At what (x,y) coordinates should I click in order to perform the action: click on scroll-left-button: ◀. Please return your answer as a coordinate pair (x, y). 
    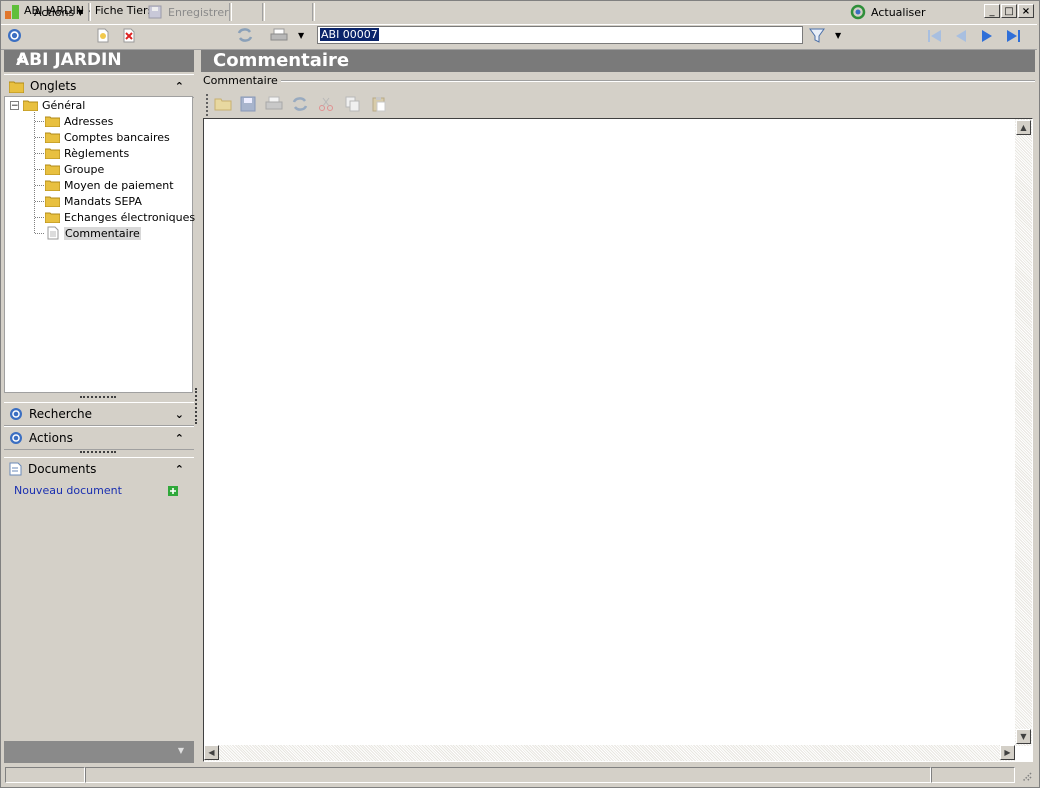
    Looking at the image, I should click on (211, 752).